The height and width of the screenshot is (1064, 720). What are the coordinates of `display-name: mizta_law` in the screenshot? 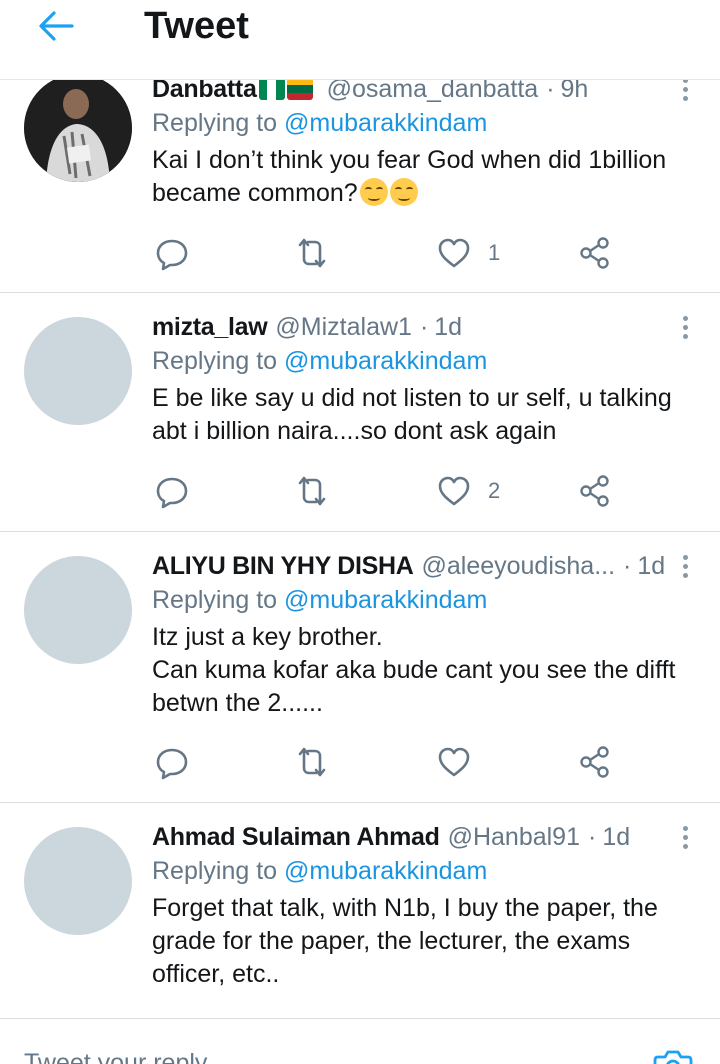 It's located at (210, 327).